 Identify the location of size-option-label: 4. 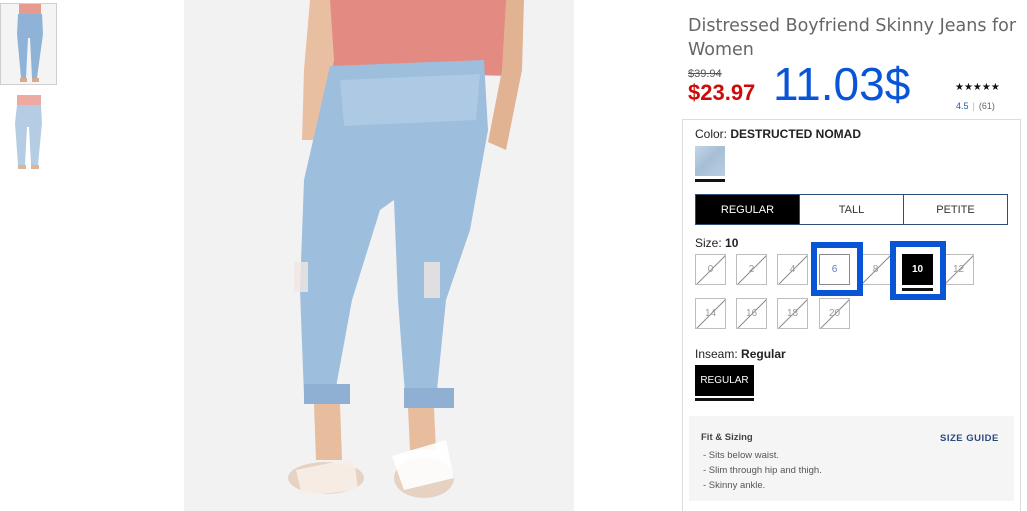
(792, 269).